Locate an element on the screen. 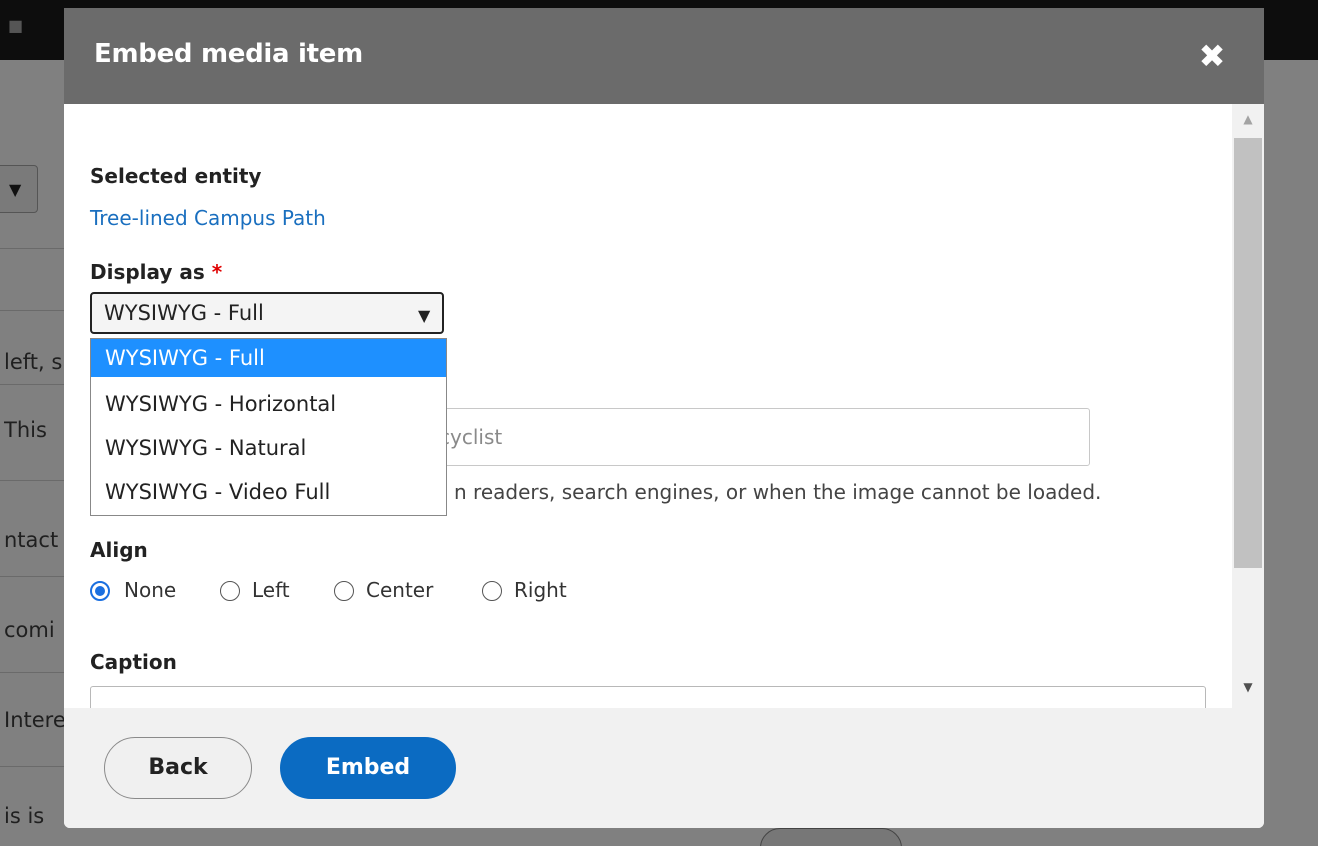  alternative-text-value: cyclist is located at coordinates (471, 437).